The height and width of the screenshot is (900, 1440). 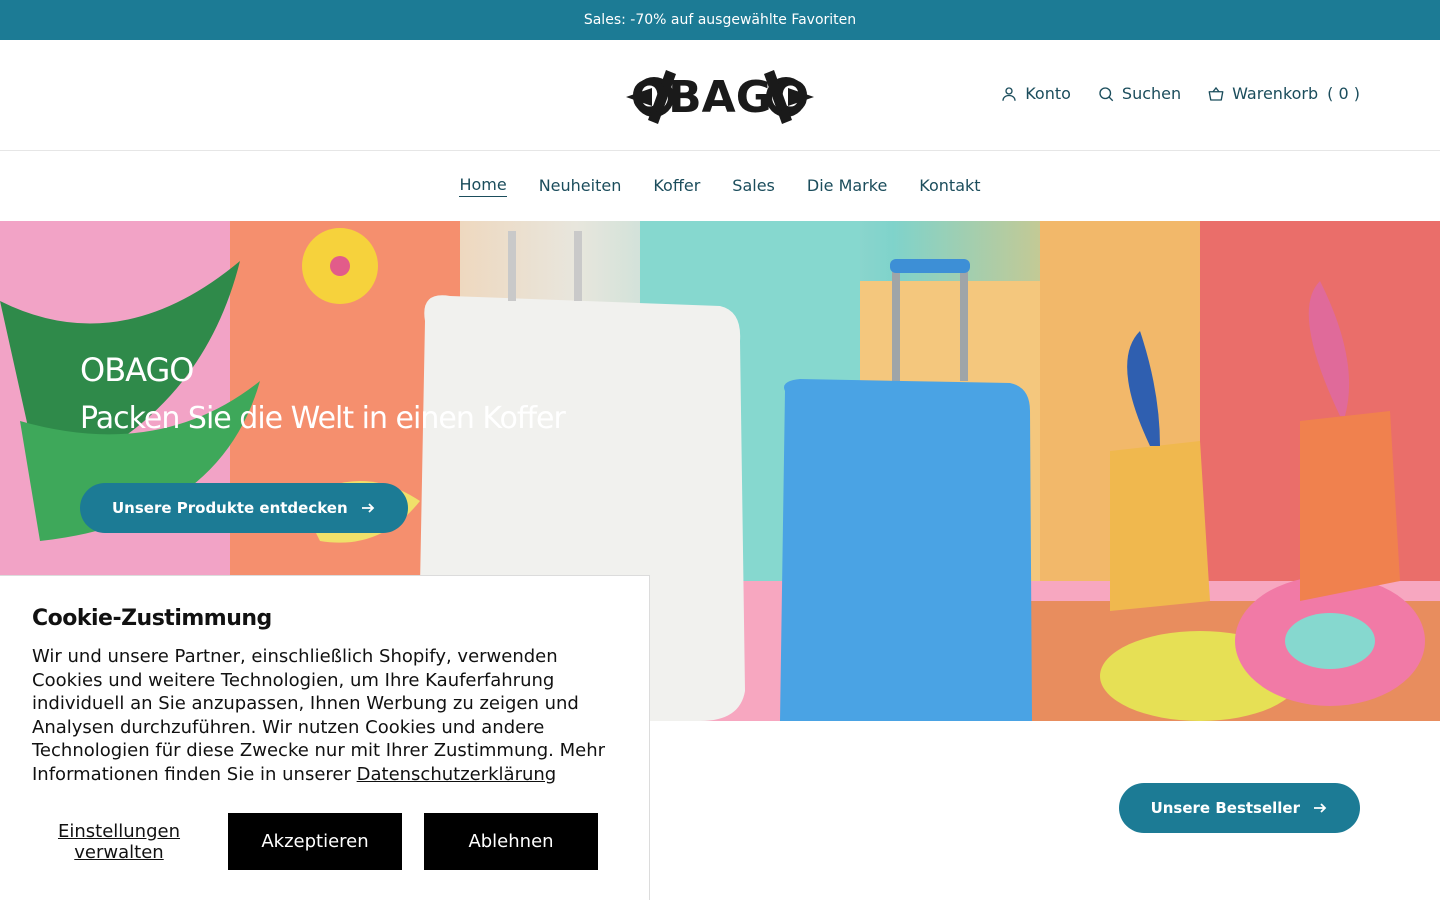 I want to click on discover-products-label: Unsere Produkte entdecken, so click(x=230, y=508).